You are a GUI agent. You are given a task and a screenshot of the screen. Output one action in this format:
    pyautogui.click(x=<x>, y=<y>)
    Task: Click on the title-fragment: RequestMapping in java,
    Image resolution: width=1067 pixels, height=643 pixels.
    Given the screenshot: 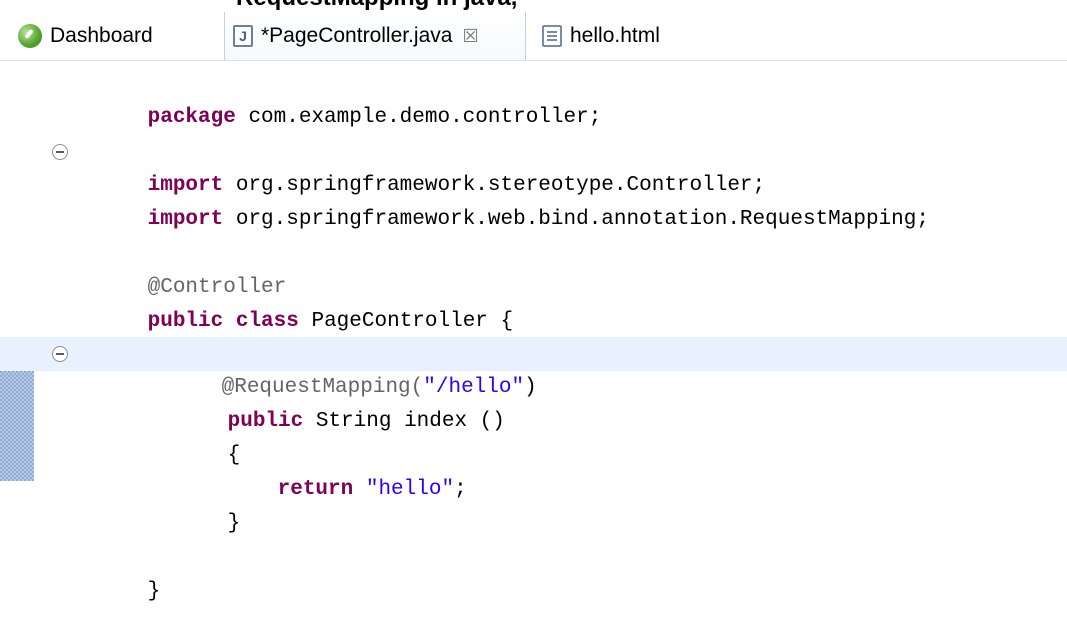 What is the action you would take?
    pyautogui.click(x=533, y=6)
    